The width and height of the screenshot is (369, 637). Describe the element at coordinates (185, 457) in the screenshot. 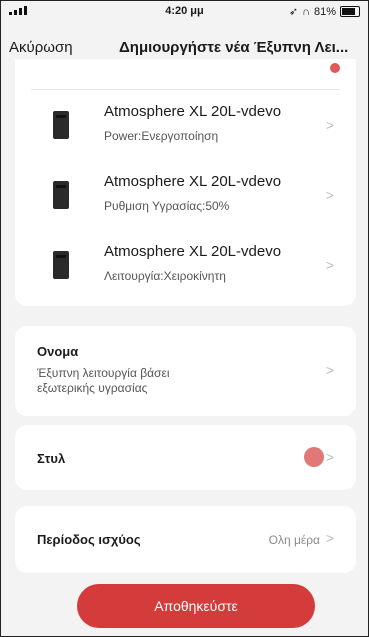

I see `style-row: Στυλ >` at that location.